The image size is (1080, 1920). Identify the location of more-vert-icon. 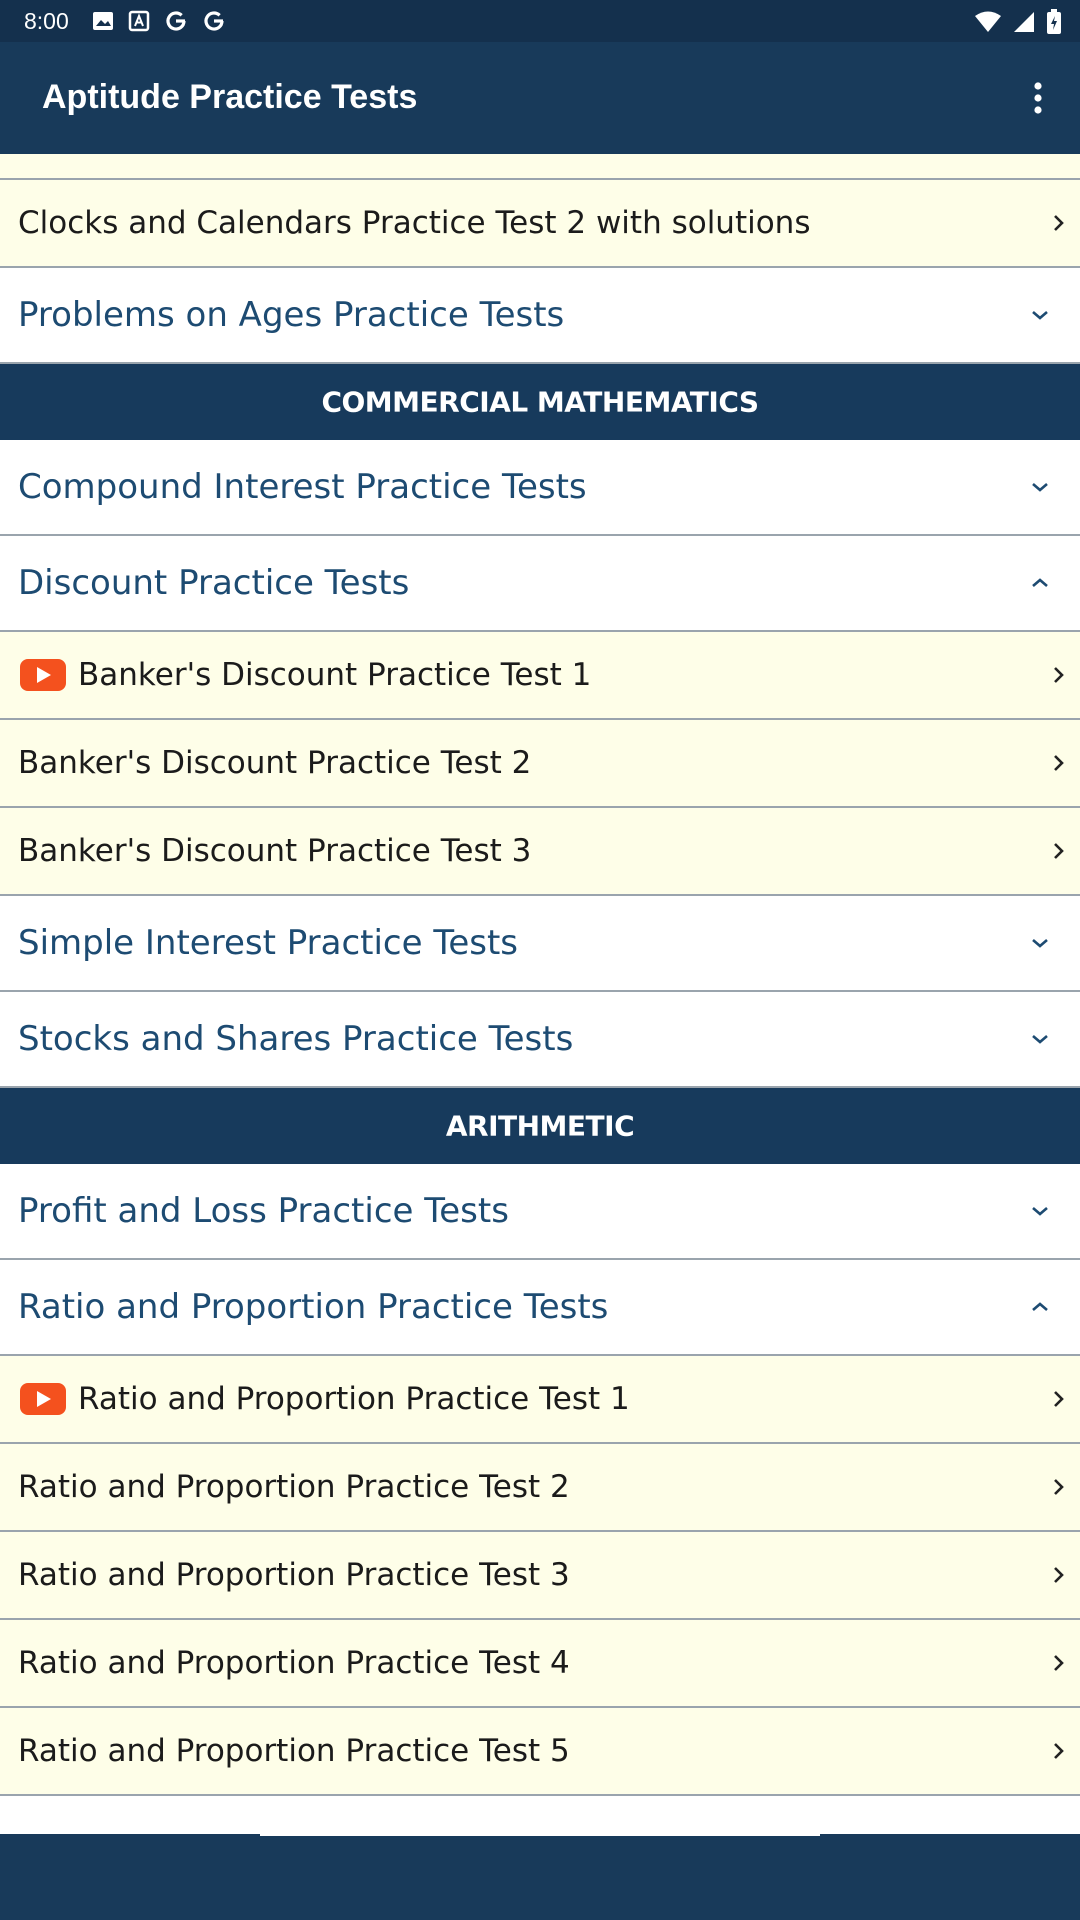
(1038, 98).